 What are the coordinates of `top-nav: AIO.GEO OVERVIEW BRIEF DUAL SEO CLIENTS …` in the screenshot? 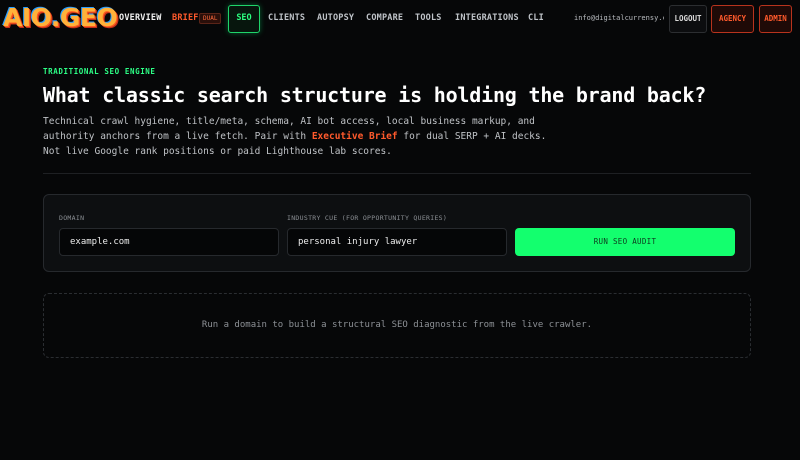 It's located at (400, 19).